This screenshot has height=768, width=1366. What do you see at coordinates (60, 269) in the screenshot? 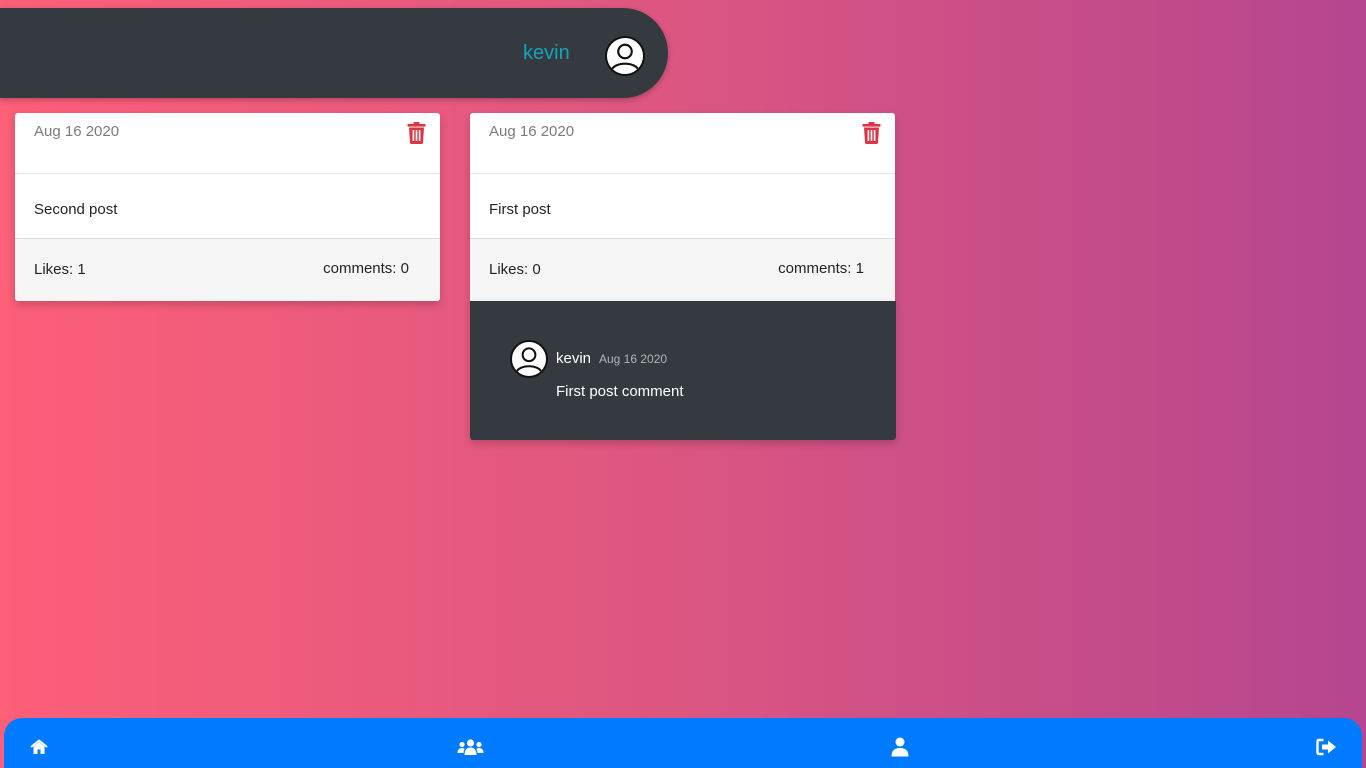
I see `likes-count: Likes: 1` at bounding box center [60, 269].